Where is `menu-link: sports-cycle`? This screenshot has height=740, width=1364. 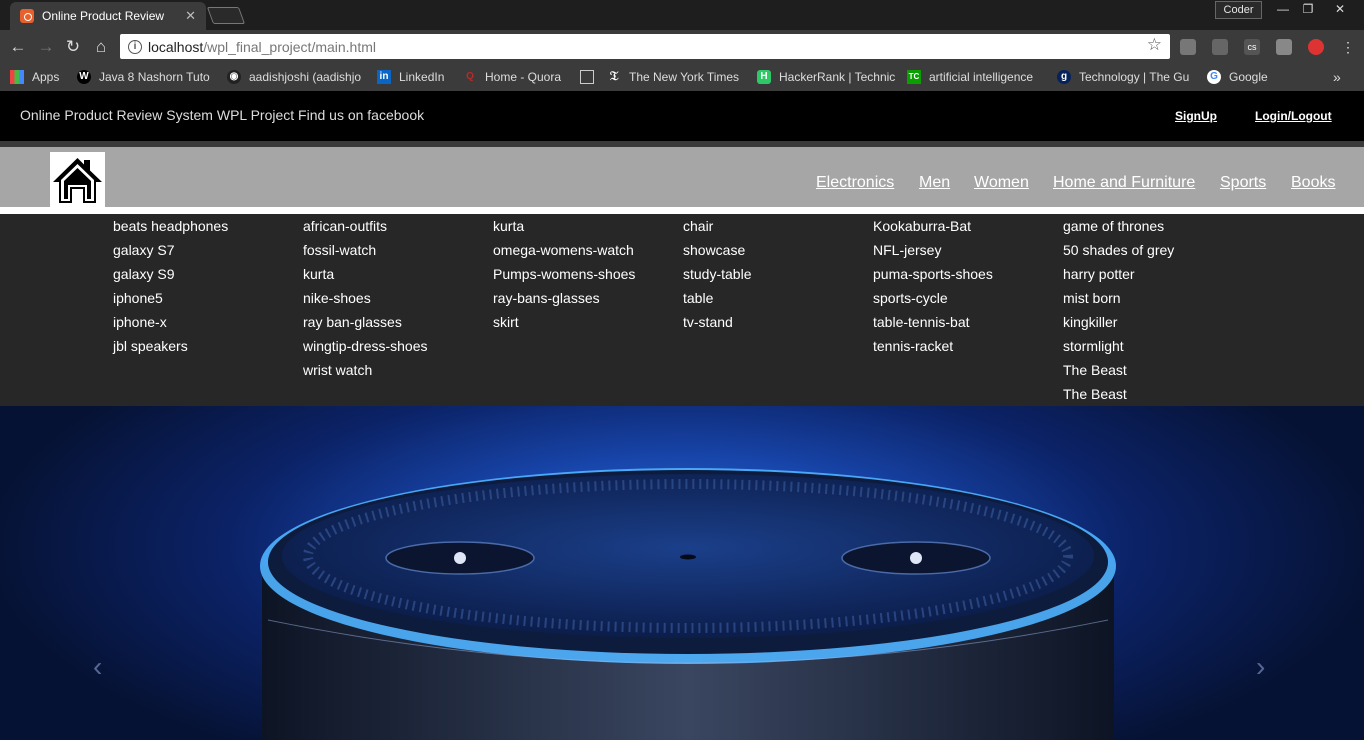
menu-link: sports-cycle is located at coordinates (933, 301).